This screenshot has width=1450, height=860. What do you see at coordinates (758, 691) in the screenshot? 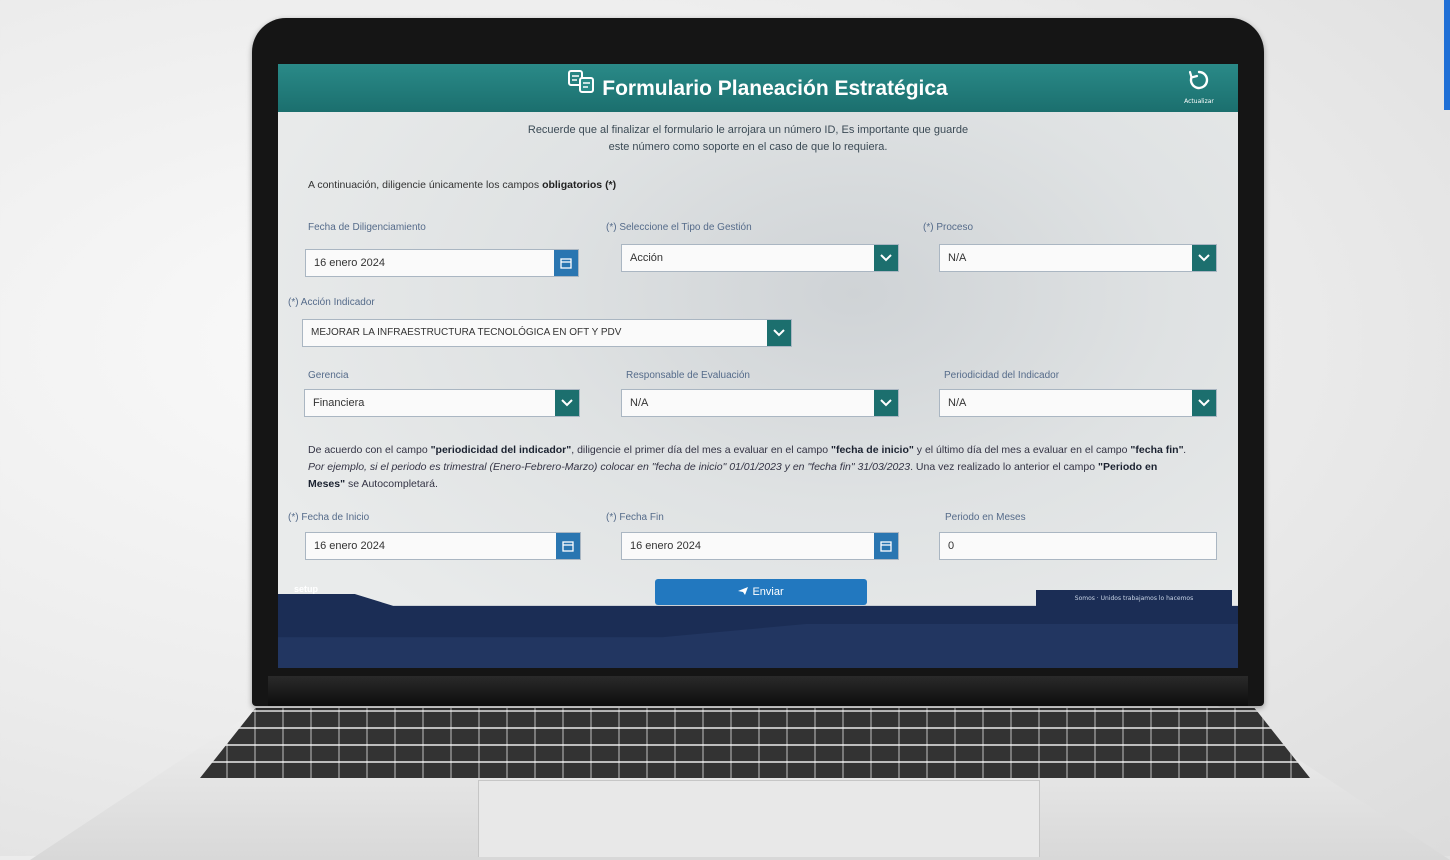
I see `laptop-hinge` at bounding box center [758, 691].